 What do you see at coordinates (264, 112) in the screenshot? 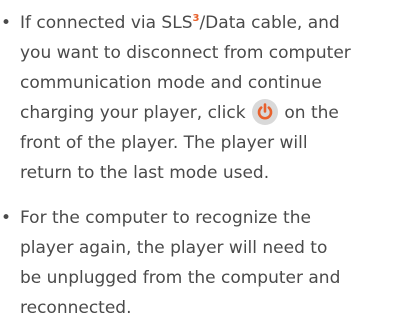
I see `power-icon` at bounding box center [264, 112].